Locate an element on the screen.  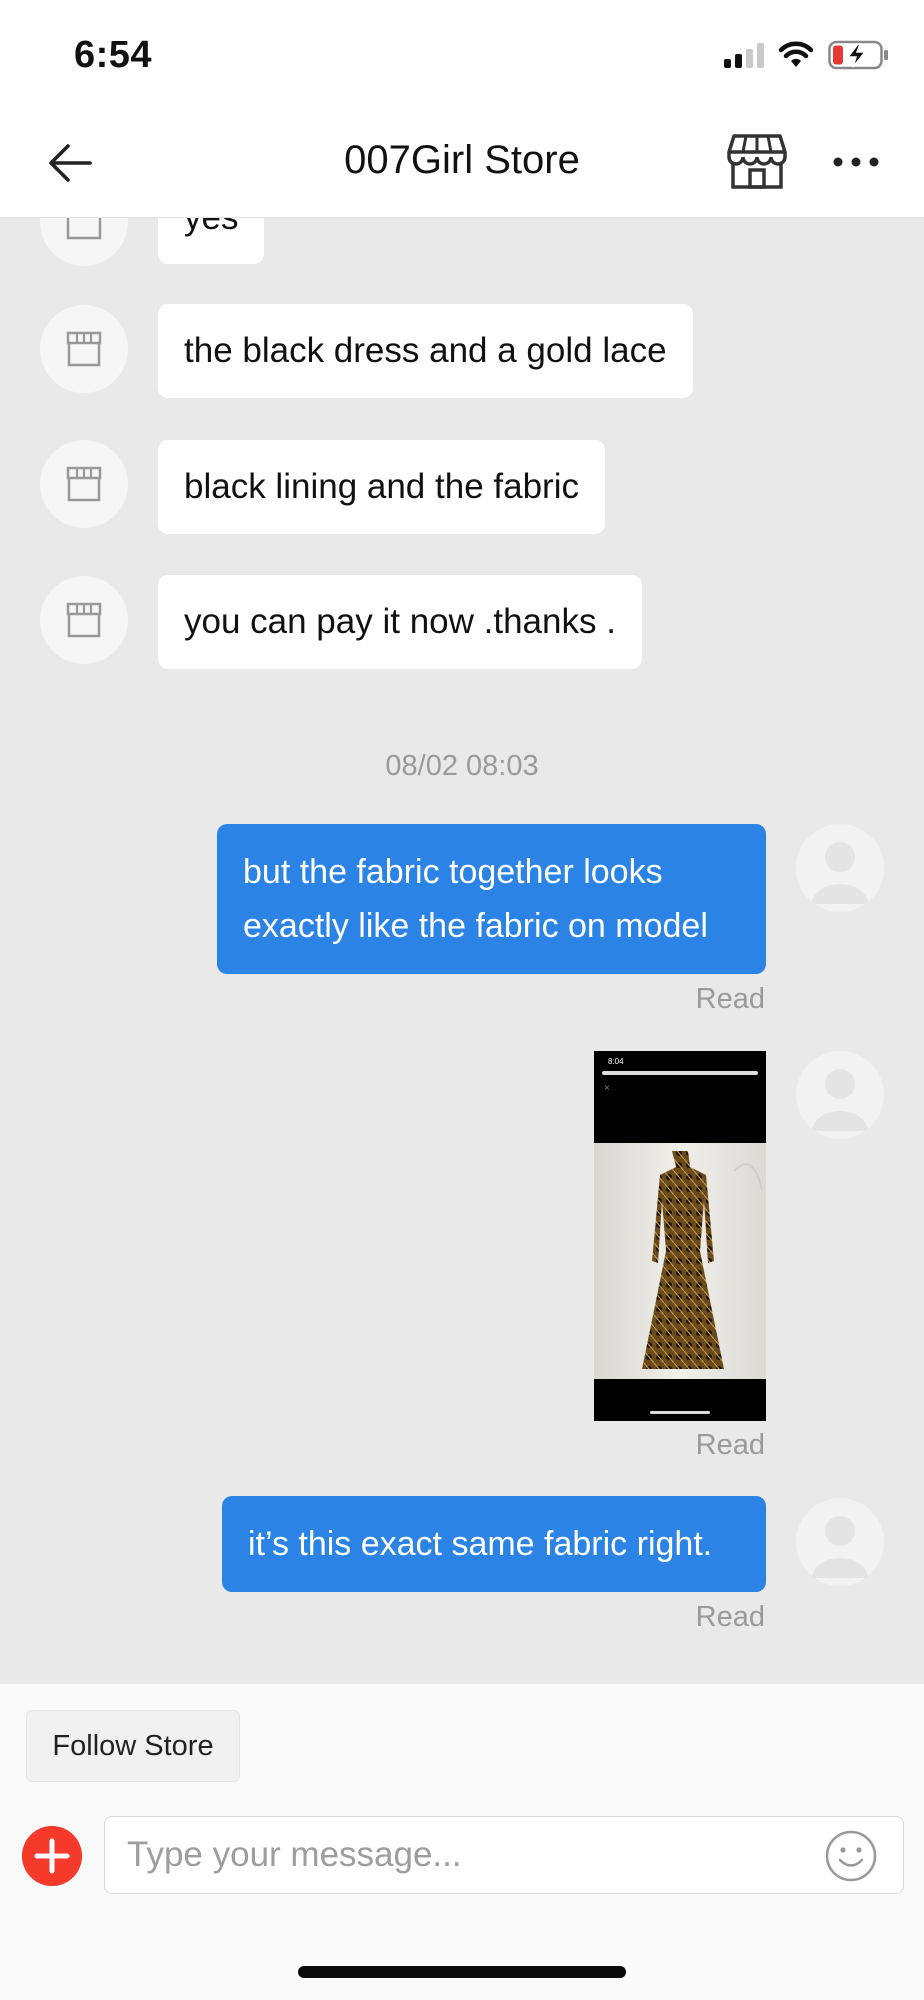
message-text: black lining and the fabric is located at coordinates (381, 486).